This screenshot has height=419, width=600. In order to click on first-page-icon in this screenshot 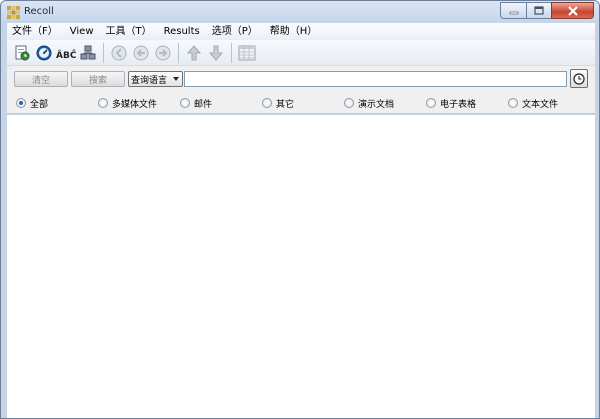, I will do `click(119, 52)`.